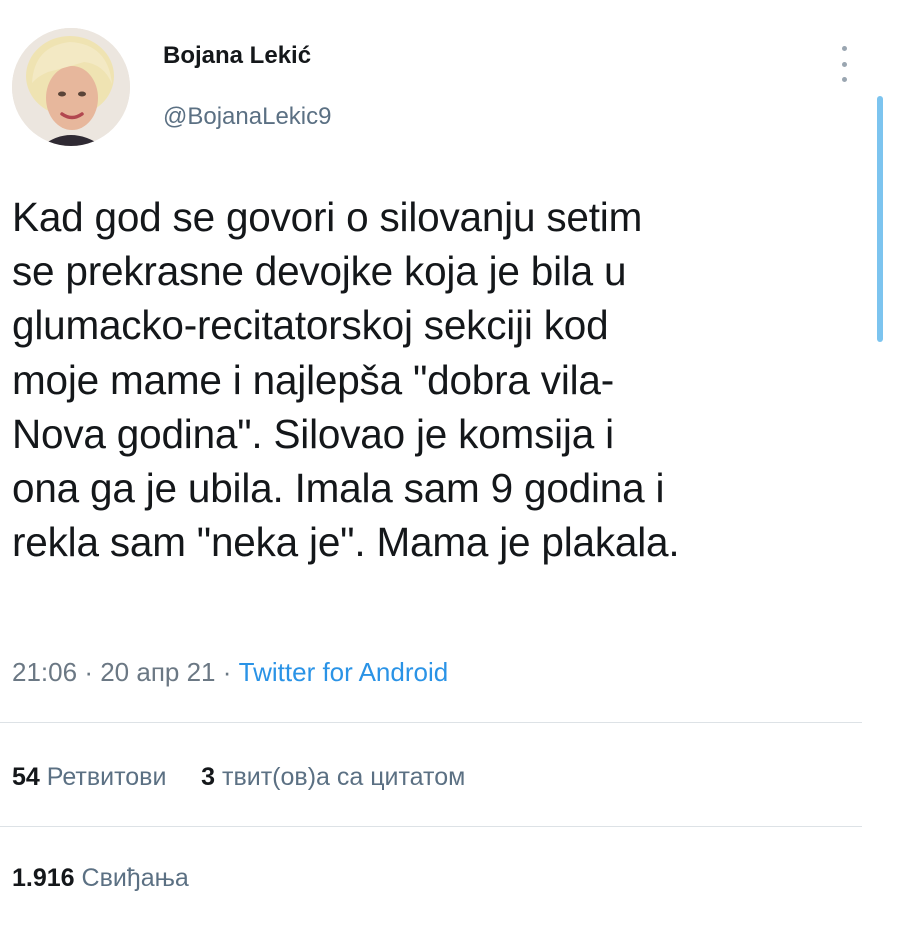 The height and width of the screenshot is (926, 900). What do you see at coordinates (880, 219) in the screenshot?
I see `scrollbar` at bounding box center [880, 219].